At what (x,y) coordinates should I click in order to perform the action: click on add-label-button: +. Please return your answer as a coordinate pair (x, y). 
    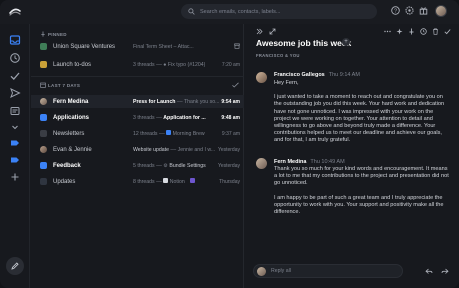
    Looking at the image, I should click on (346, 42).